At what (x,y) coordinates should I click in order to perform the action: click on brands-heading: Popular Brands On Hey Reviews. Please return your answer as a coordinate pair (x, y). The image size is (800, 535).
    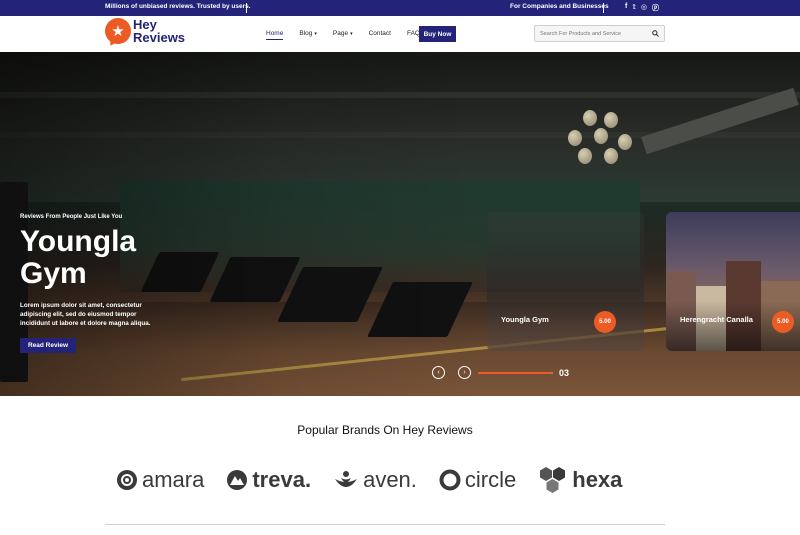
    Looking at the image, I should click on (385, 430).